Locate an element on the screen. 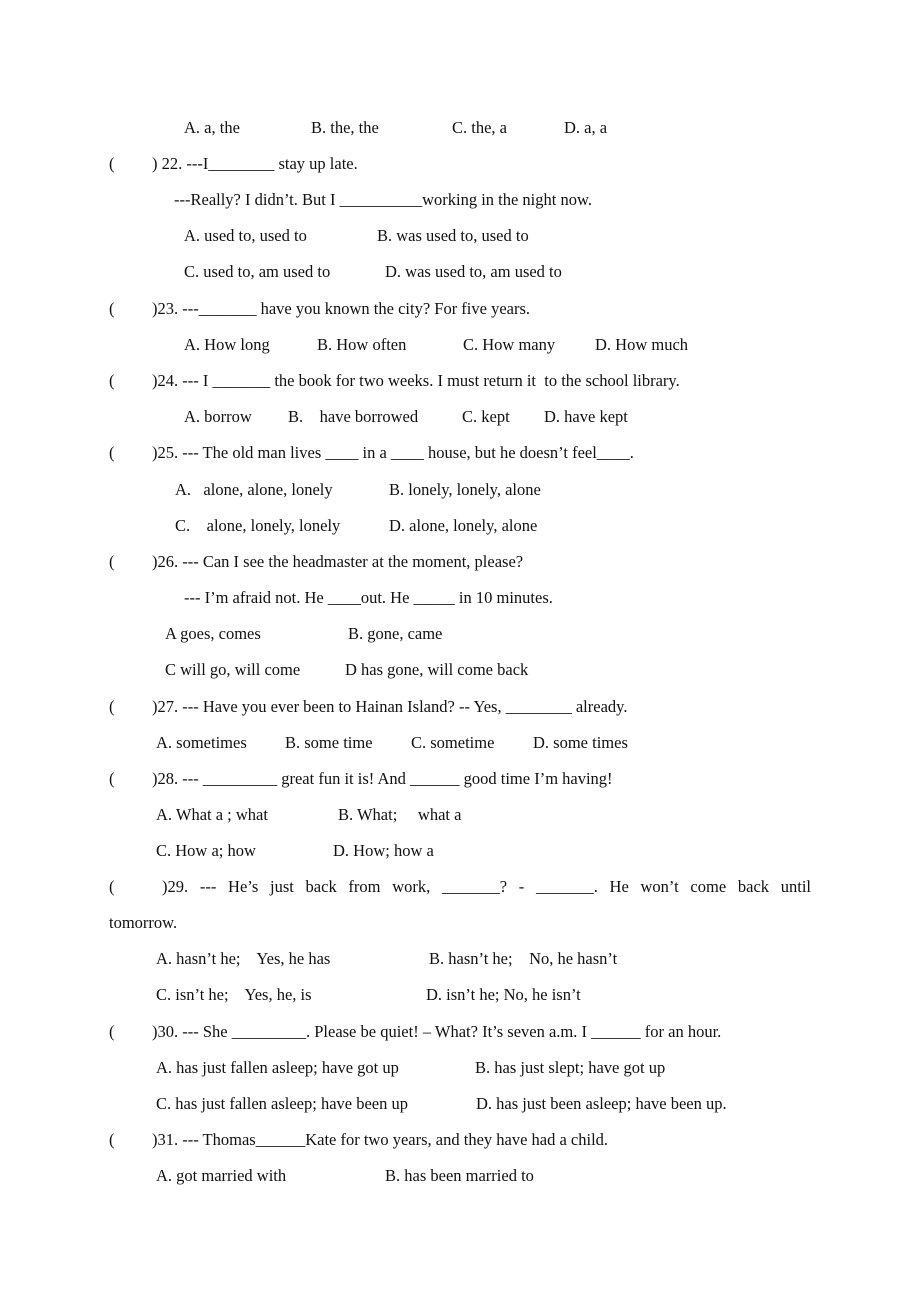 This screenshot has height=1302, width=920. option-d: D. has just been asleep; have been up. is located at coordinates (601, 1103).